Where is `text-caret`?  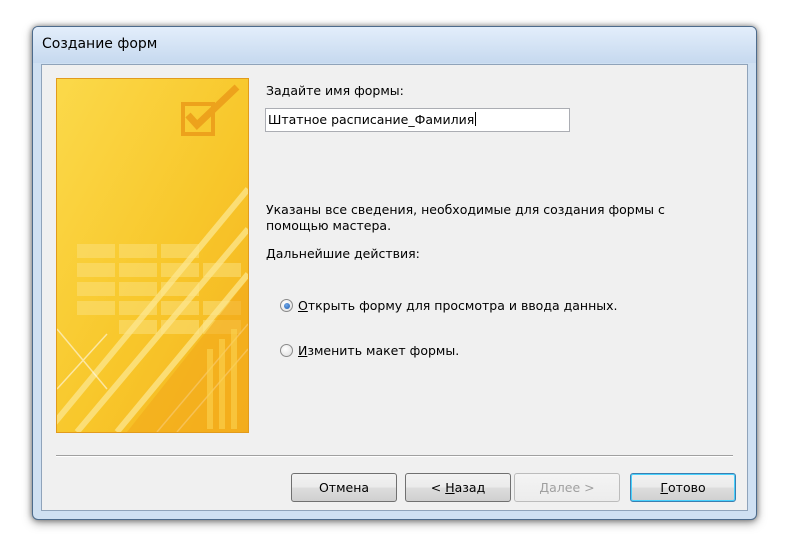 text-caret is located at coordinates (476, 119).